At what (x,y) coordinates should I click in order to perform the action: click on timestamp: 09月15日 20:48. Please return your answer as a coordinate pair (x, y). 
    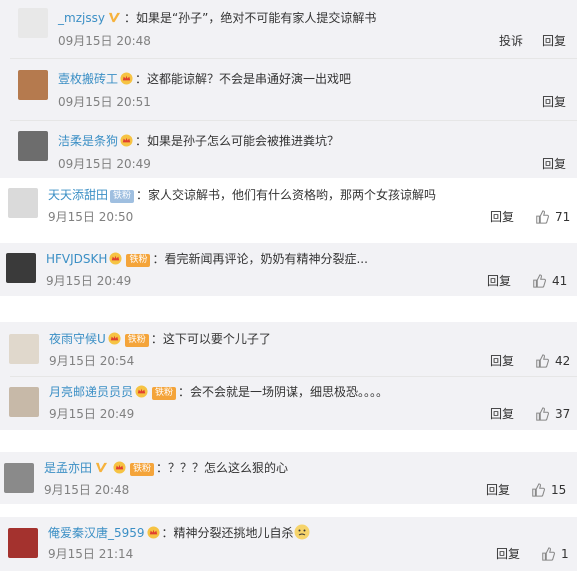
    Looking at the image, I should click on (104, 41).